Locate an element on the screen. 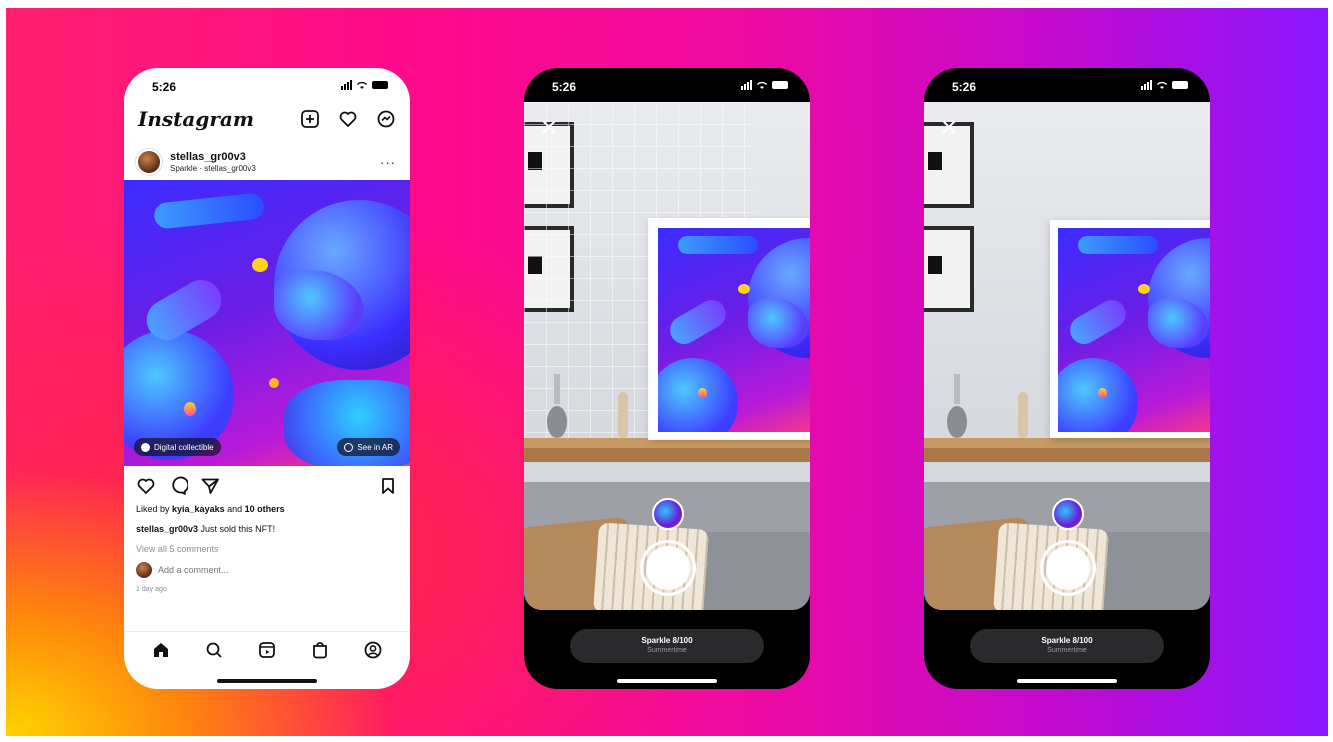 The image size is (1333, 742). post-artwork: Digital collectible See in AR is located at coordinates (267, 323).